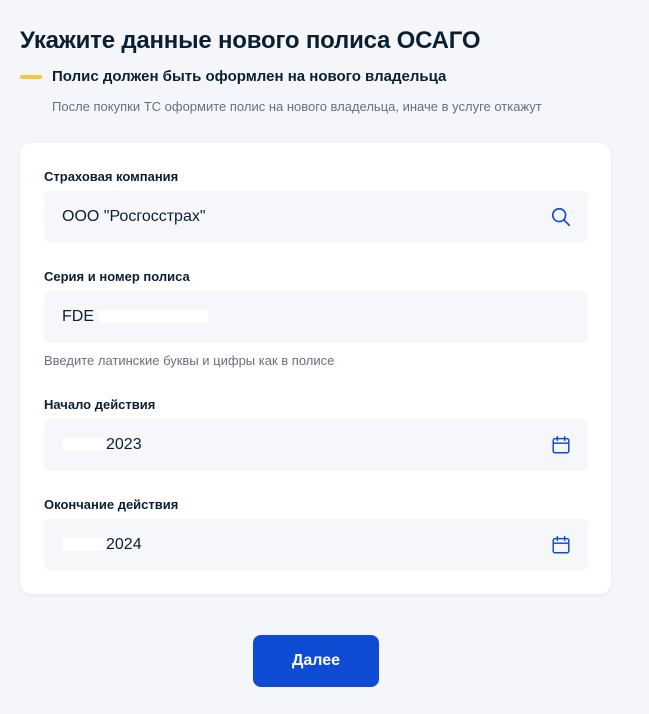 Image resolution: width=649 pixels, height=714 pixels. What do you see at coordinates (316, 661) in the screenshot?
I see `next-button: Далее` at bounding box center [316, 661].